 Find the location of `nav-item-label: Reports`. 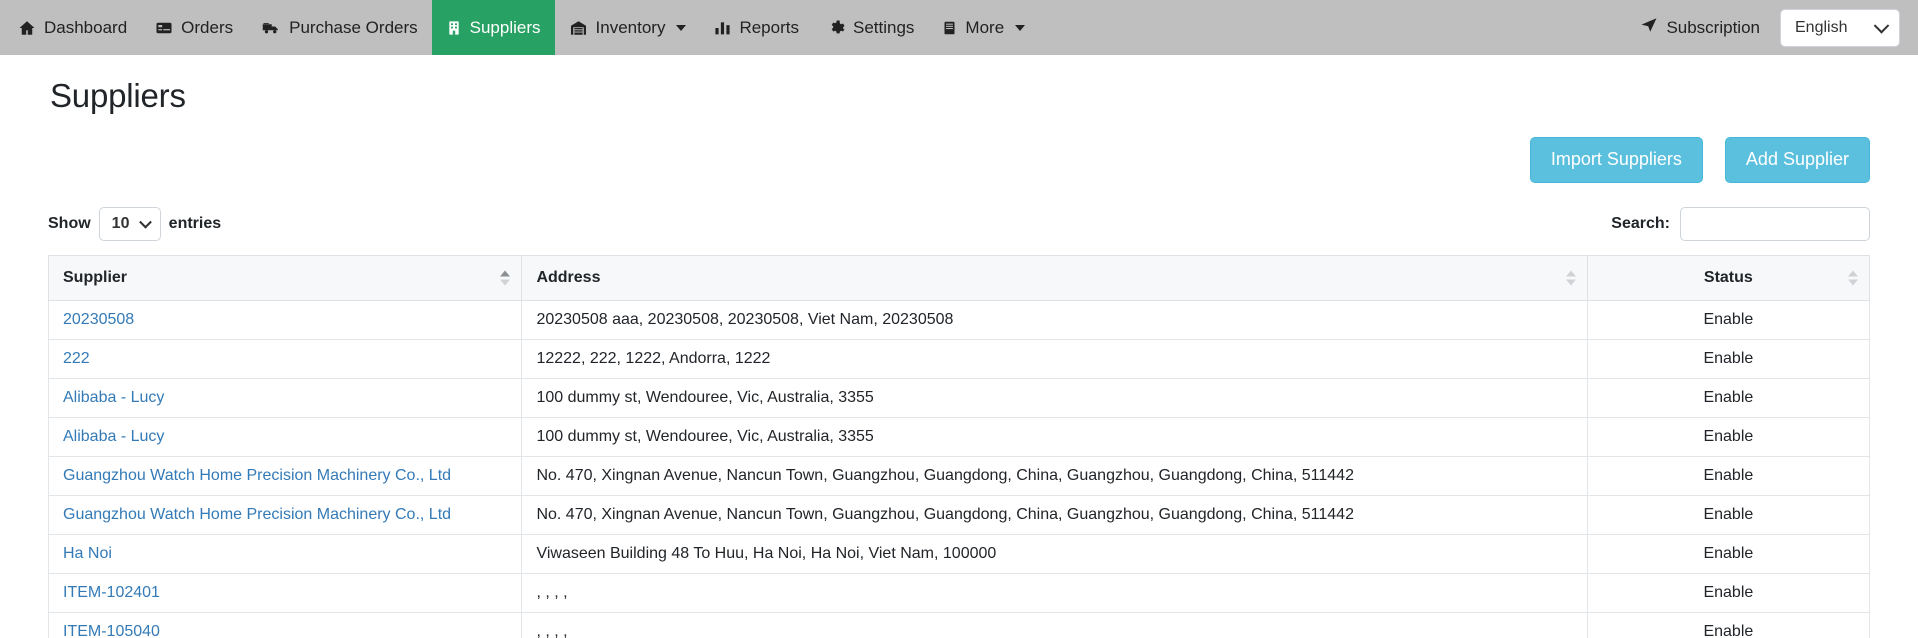

nav-item-label: Reports is located at coordinates (769, 27).